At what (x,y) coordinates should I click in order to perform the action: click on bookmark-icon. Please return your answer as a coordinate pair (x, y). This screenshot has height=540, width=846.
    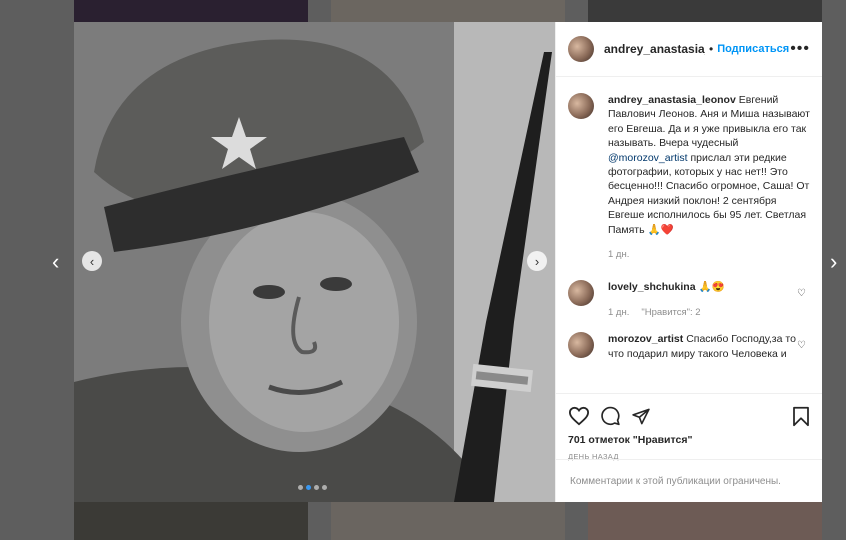
    Looking at the image, I should click on (801, 416).